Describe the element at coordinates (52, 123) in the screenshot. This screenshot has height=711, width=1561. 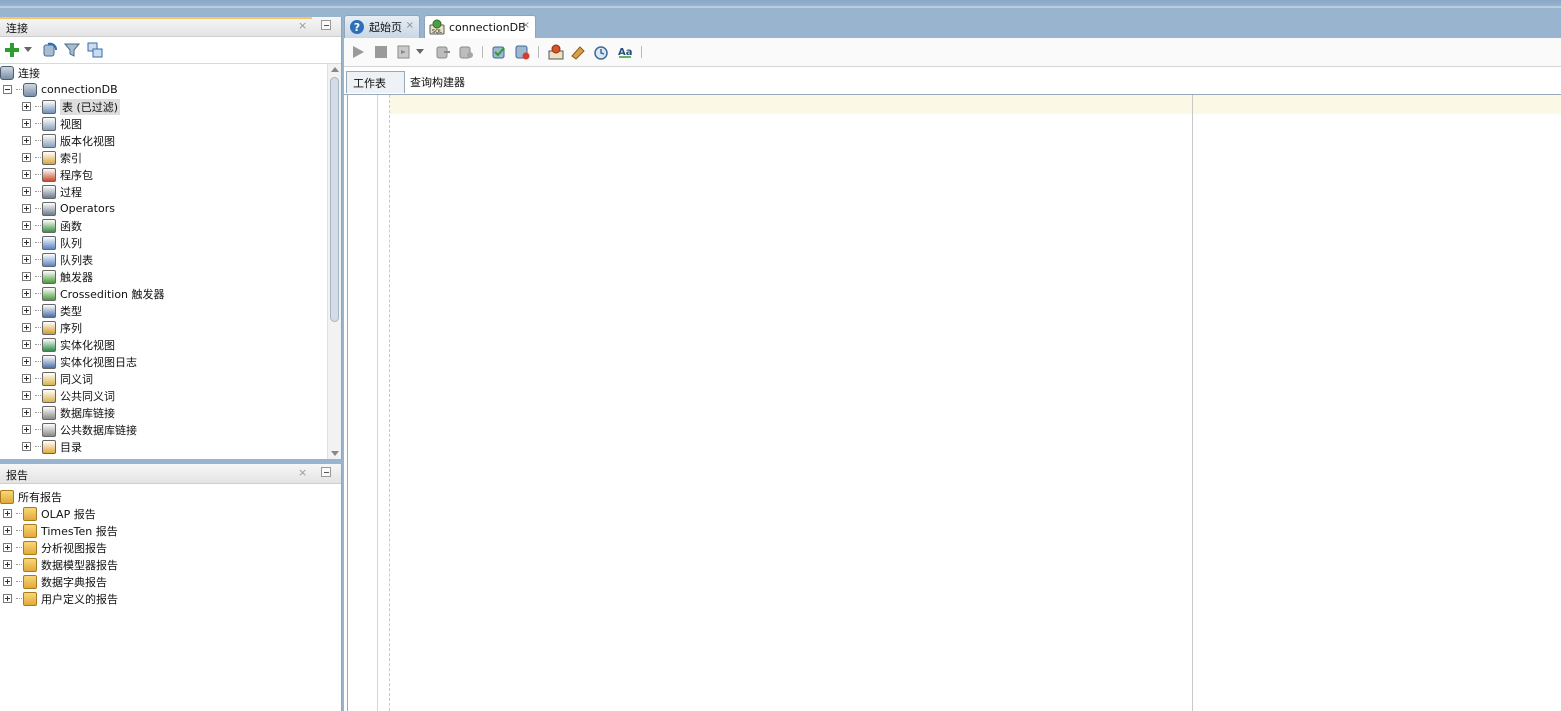
I see `tree-item: 视图` at that location.